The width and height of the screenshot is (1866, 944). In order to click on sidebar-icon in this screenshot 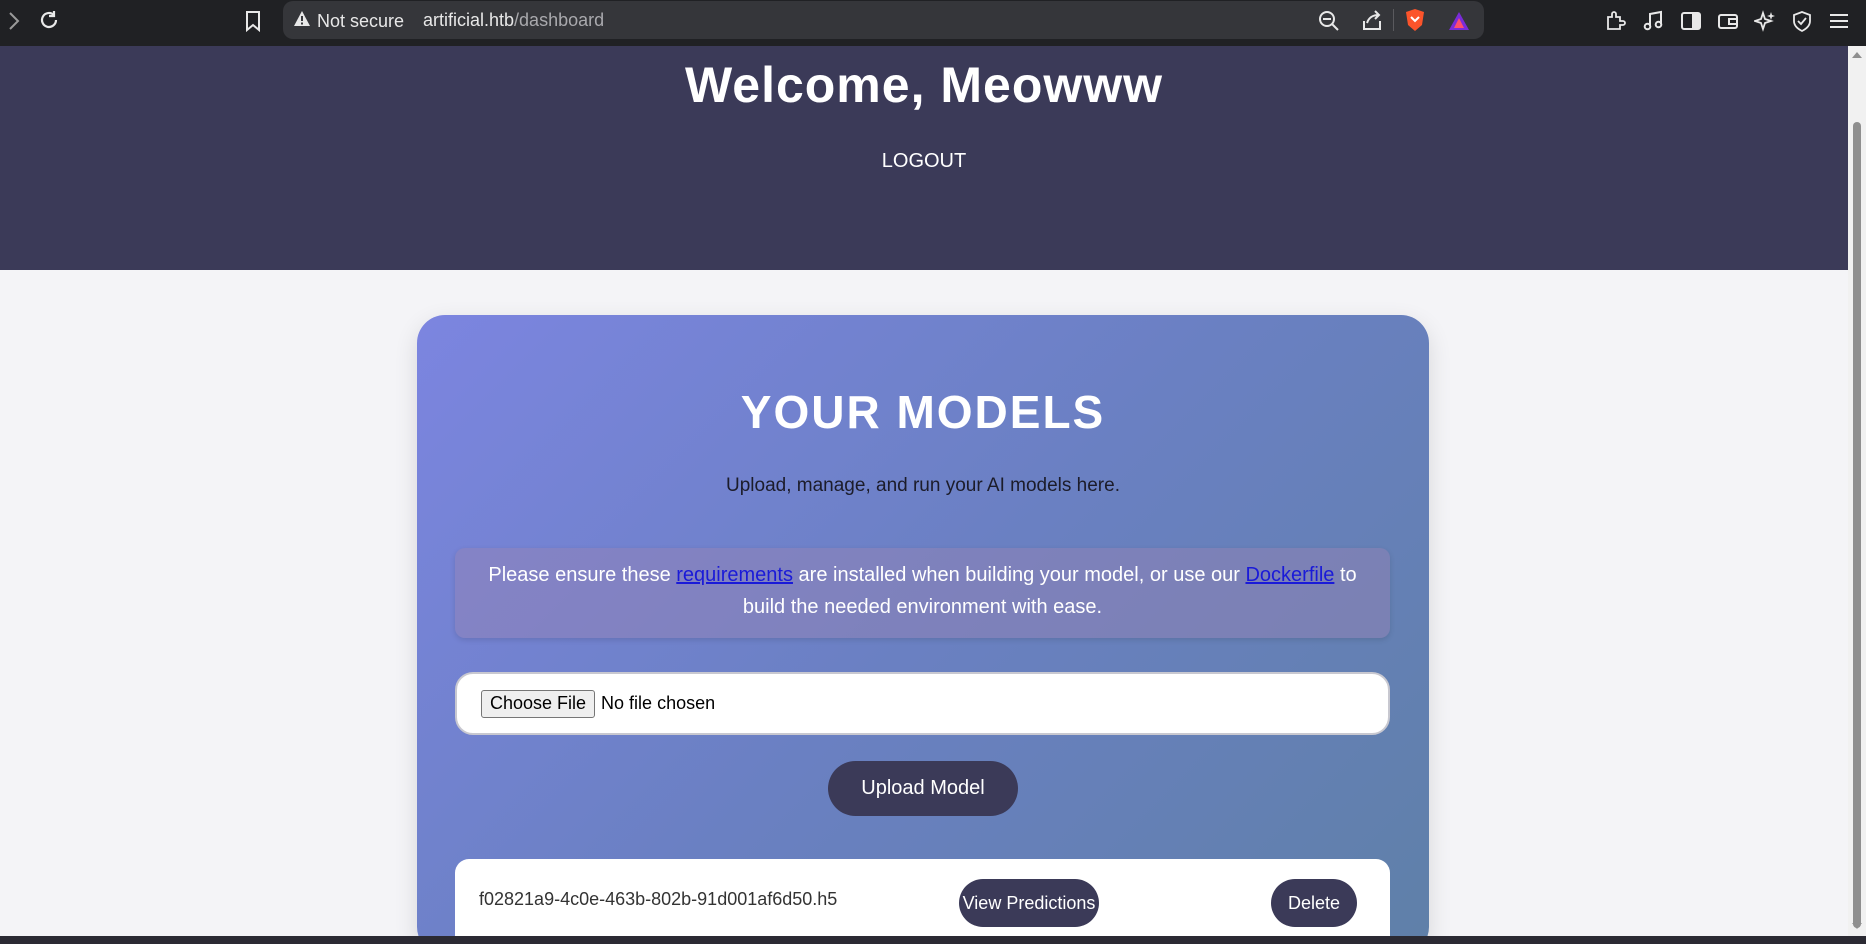, I will do `click(1691, 21)`.